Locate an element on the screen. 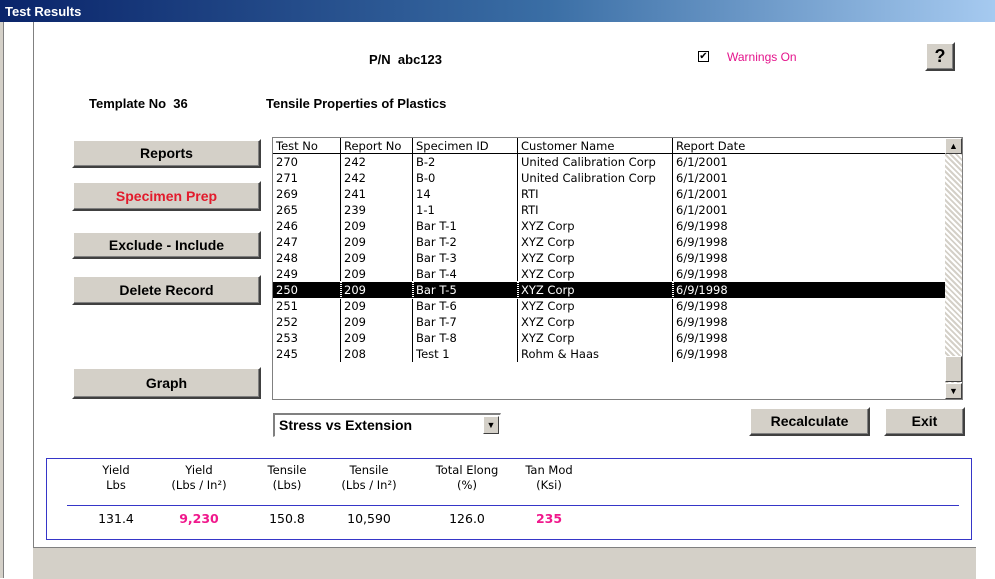 This screenshot has width=995, height=579. table-cell: Bar T-3 is located at coordinates (465, 258).